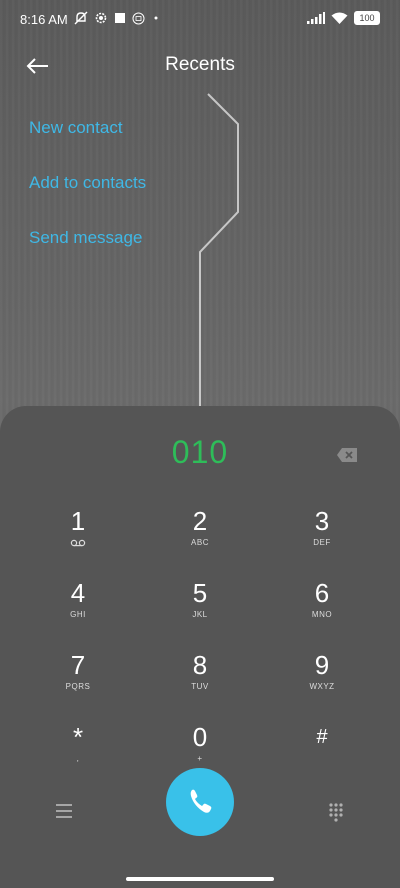  I want to click on settings-icon, so click(101, 18).